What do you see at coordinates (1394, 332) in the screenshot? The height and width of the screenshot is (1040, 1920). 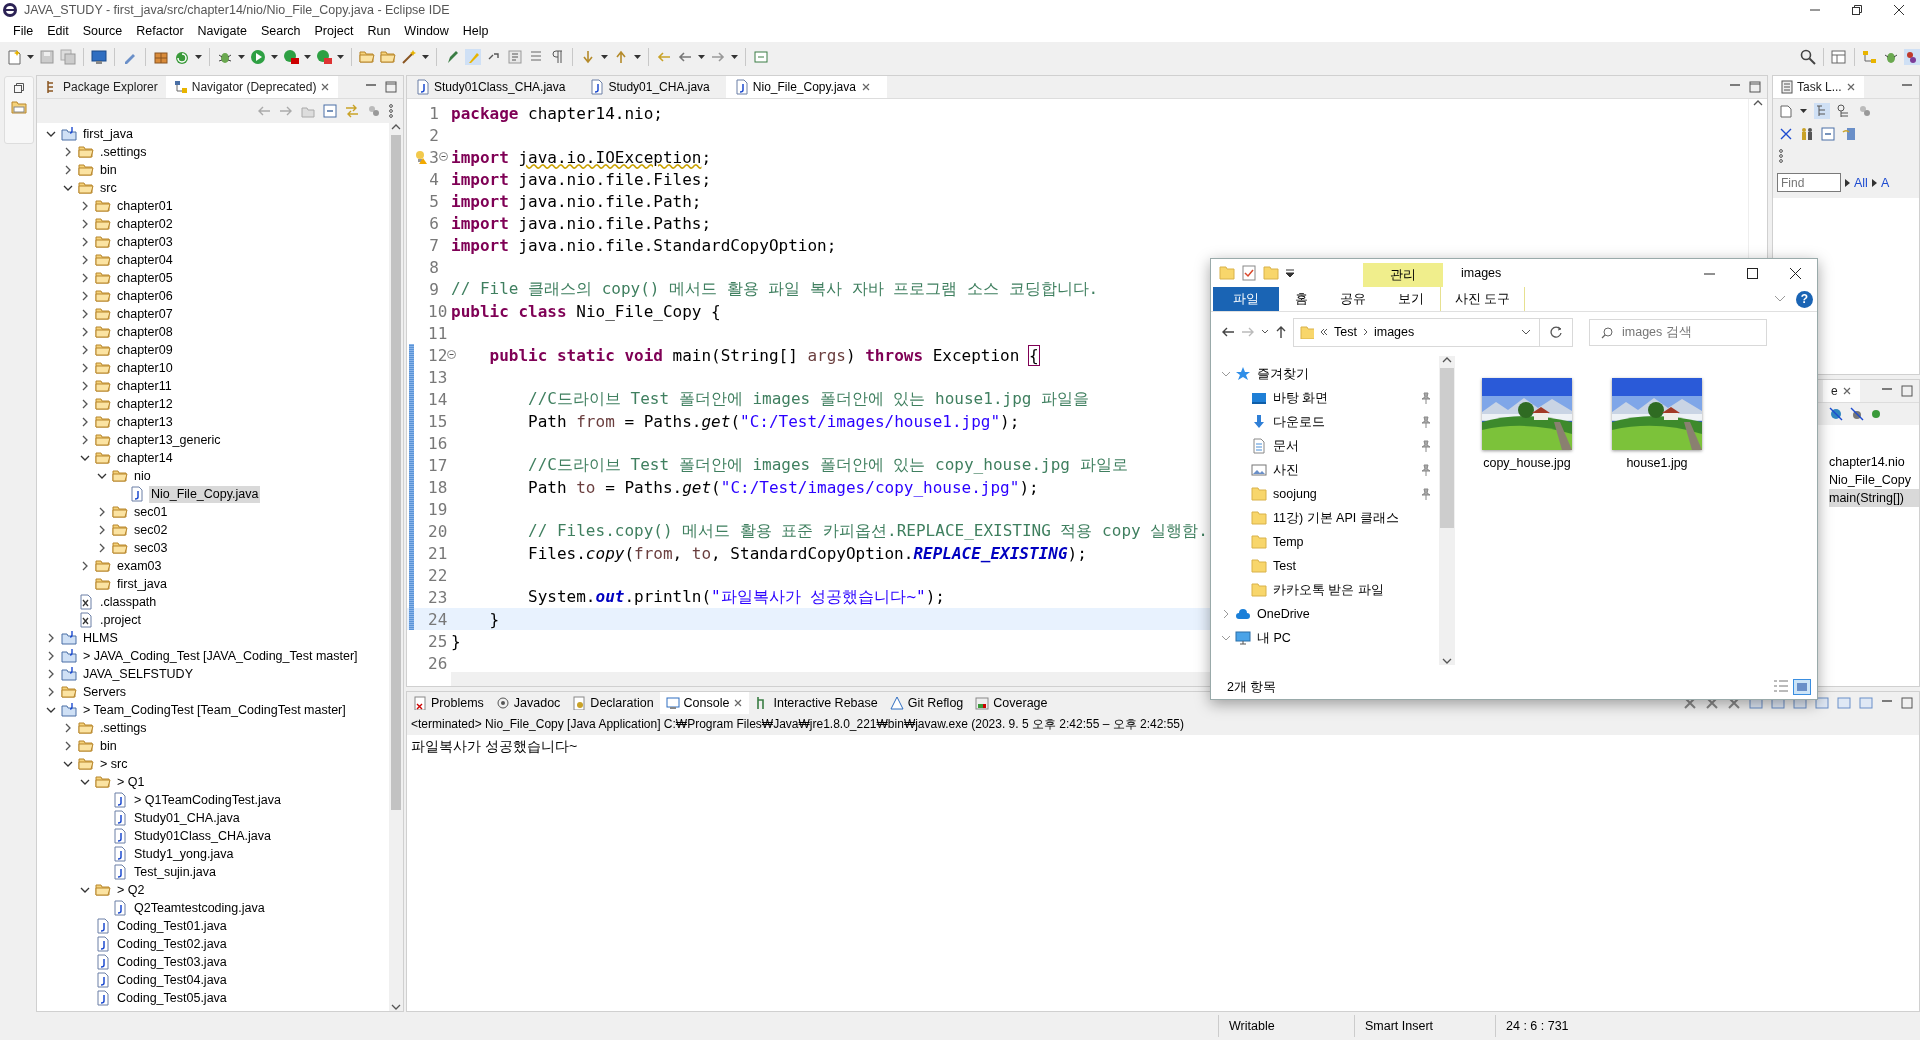 I see `breadcrumb: images` at bounding box center [1394, 332].